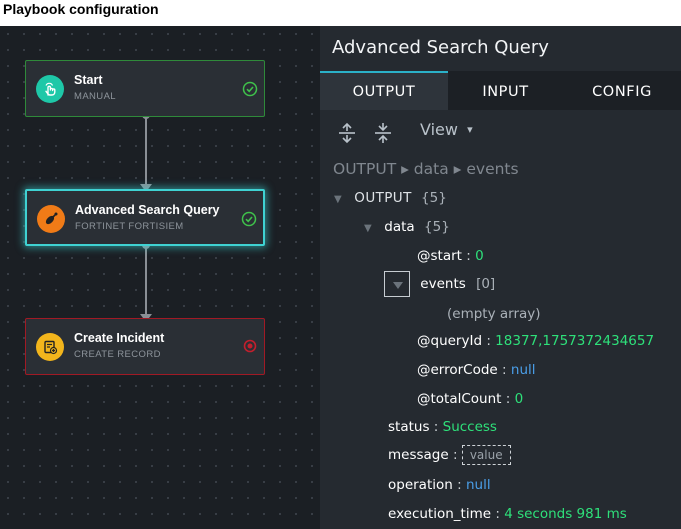  What do you see at coordinates (505, 90) in the screenshot?
I see `tab-input: INPUT` at bounding box center [505, 90].